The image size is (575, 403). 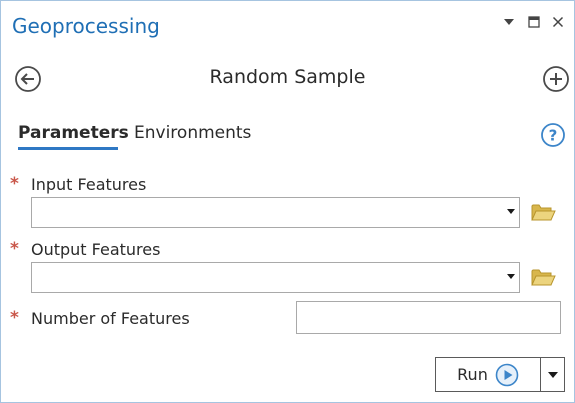 I want to click on run-split-button: Run, so click(x=500, y=374).